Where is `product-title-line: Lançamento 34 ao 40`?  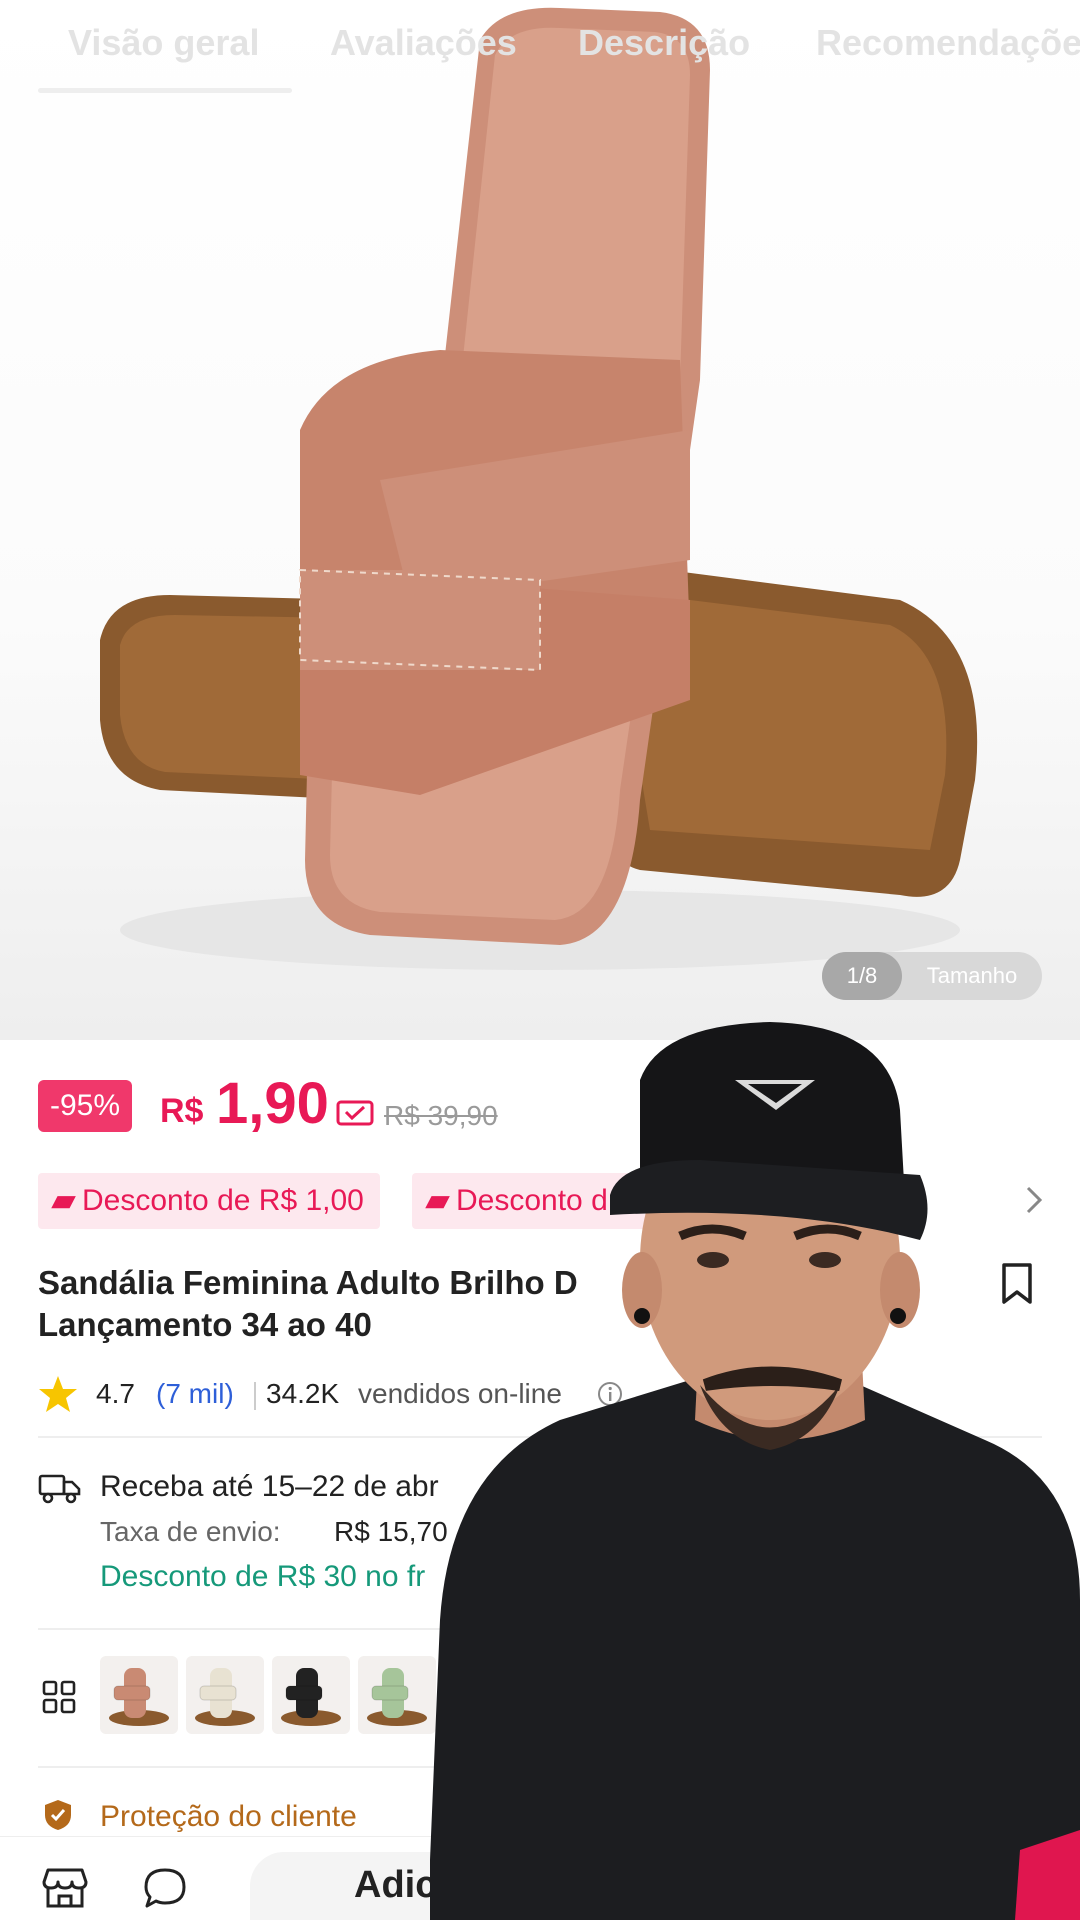
product-title-line: Lançamento 34 ao 40 is located at coordinates (205, 1324).